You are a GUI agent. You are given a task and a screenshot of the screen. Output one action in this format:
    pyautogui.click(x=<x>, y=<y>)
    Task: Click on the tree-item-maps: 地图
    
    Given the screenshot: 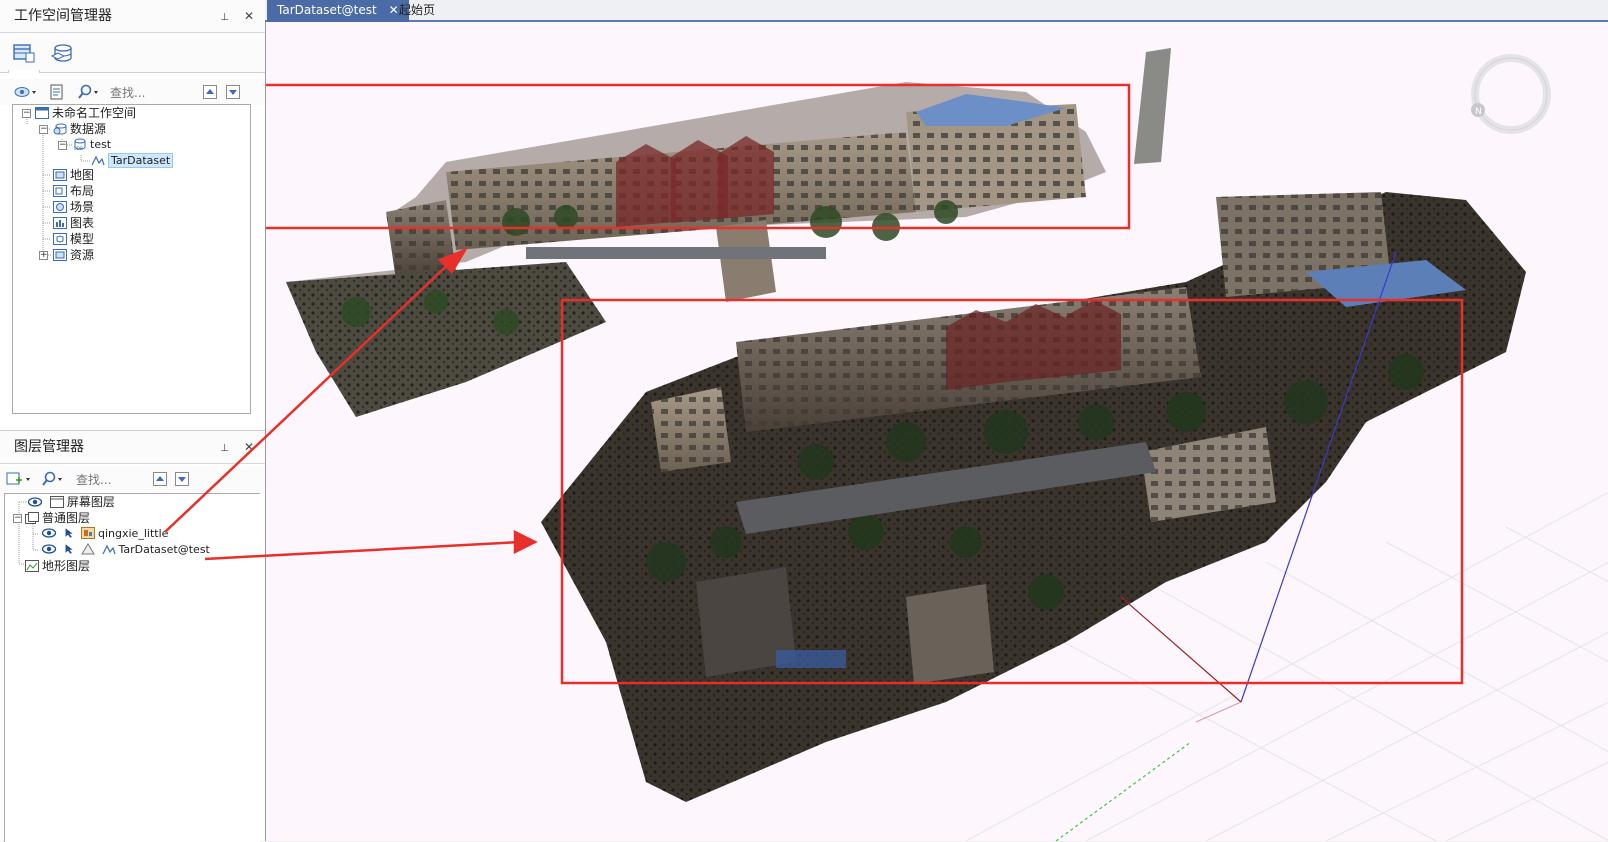 What is the action you would take?
    pyautogui.click(x=73, y=175)
    